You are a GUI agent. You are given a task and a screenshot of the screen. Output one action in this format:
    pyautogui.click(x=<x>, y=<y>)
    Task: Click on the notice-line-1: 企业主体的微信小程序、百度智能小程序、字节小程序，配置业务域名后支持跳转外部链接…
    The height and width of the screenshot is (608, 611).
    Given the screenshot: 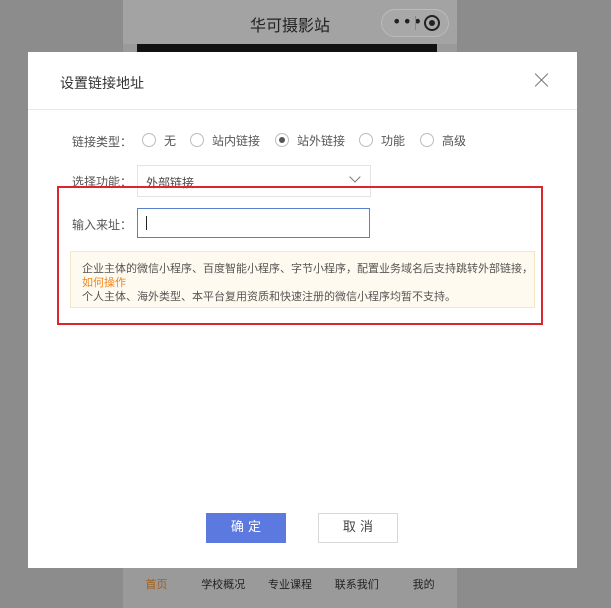 What is the action you would take?
    pyautogui.click(x=307, y=268)
    